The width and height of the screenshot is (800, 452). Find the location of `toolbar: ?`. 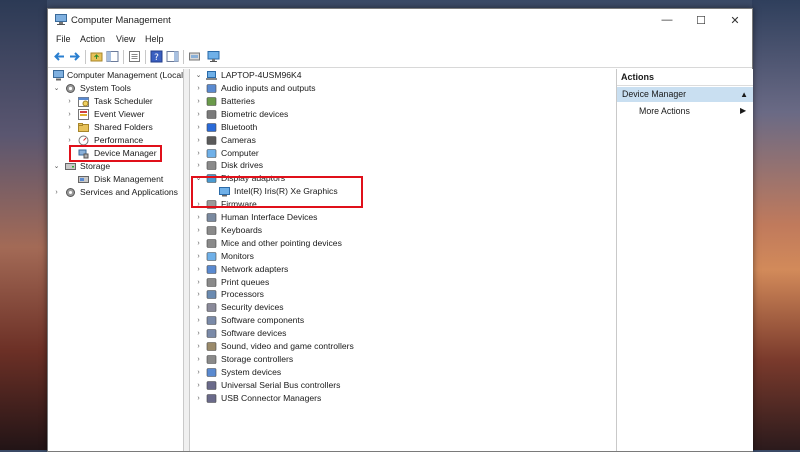

toolbar: ? is located at coordinates (400, 57).